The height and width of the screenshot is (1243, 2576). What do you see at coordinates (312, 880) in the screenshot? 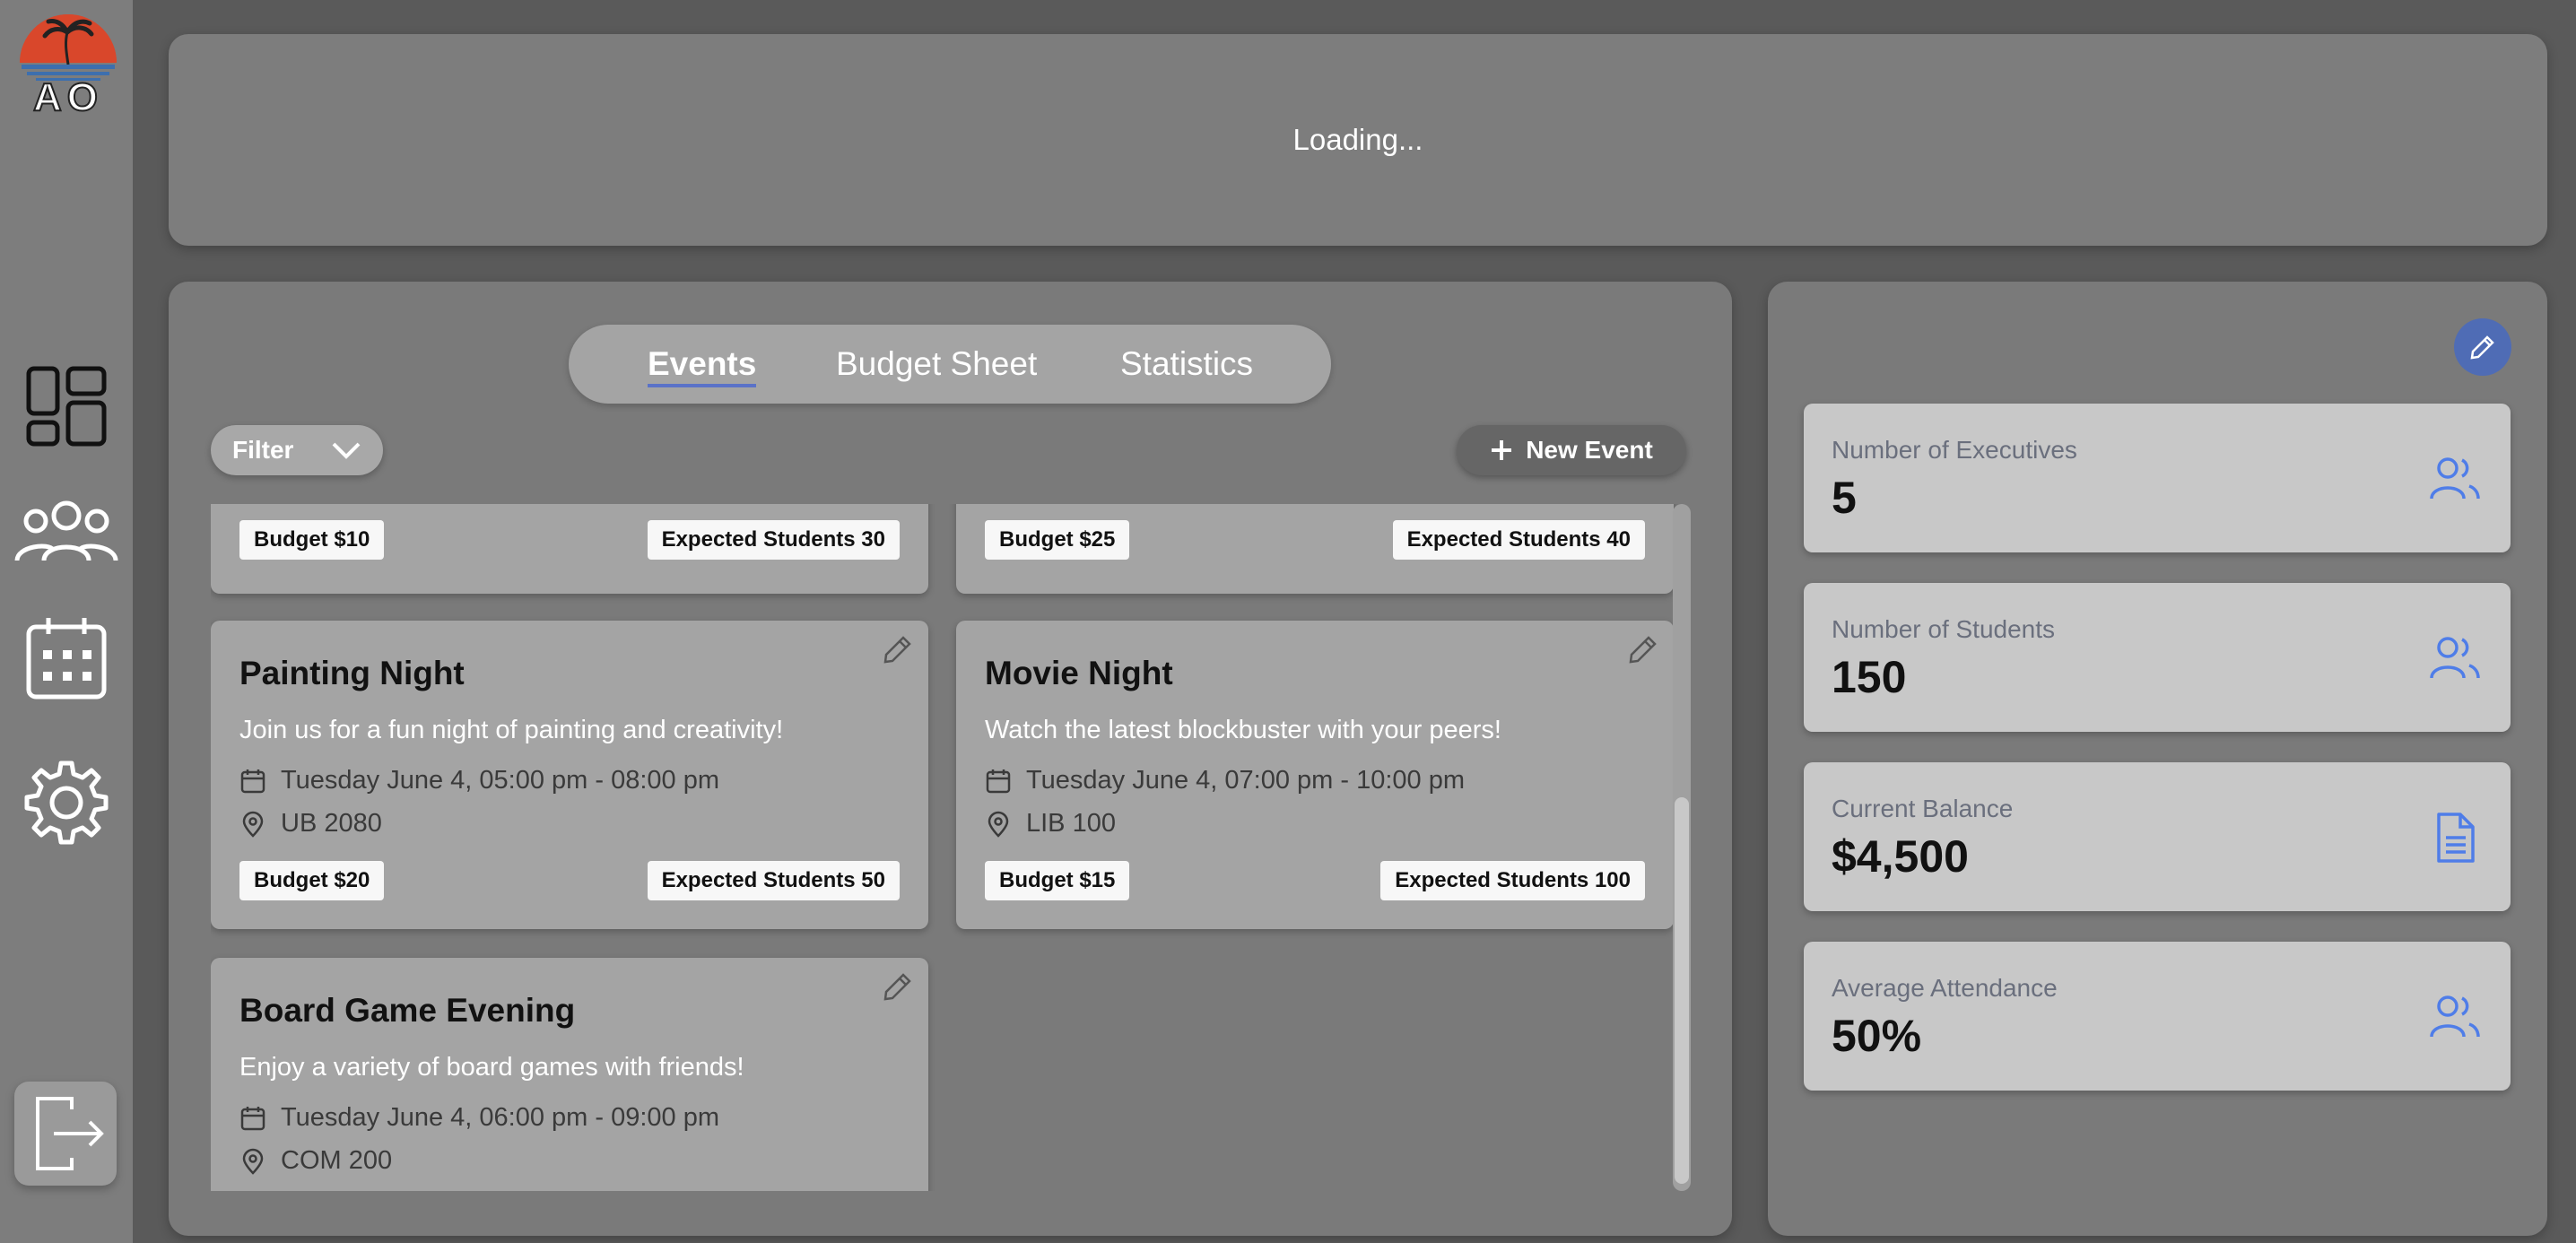
I see `budget-chip: Budget $20` at bounding box center [312, 880].